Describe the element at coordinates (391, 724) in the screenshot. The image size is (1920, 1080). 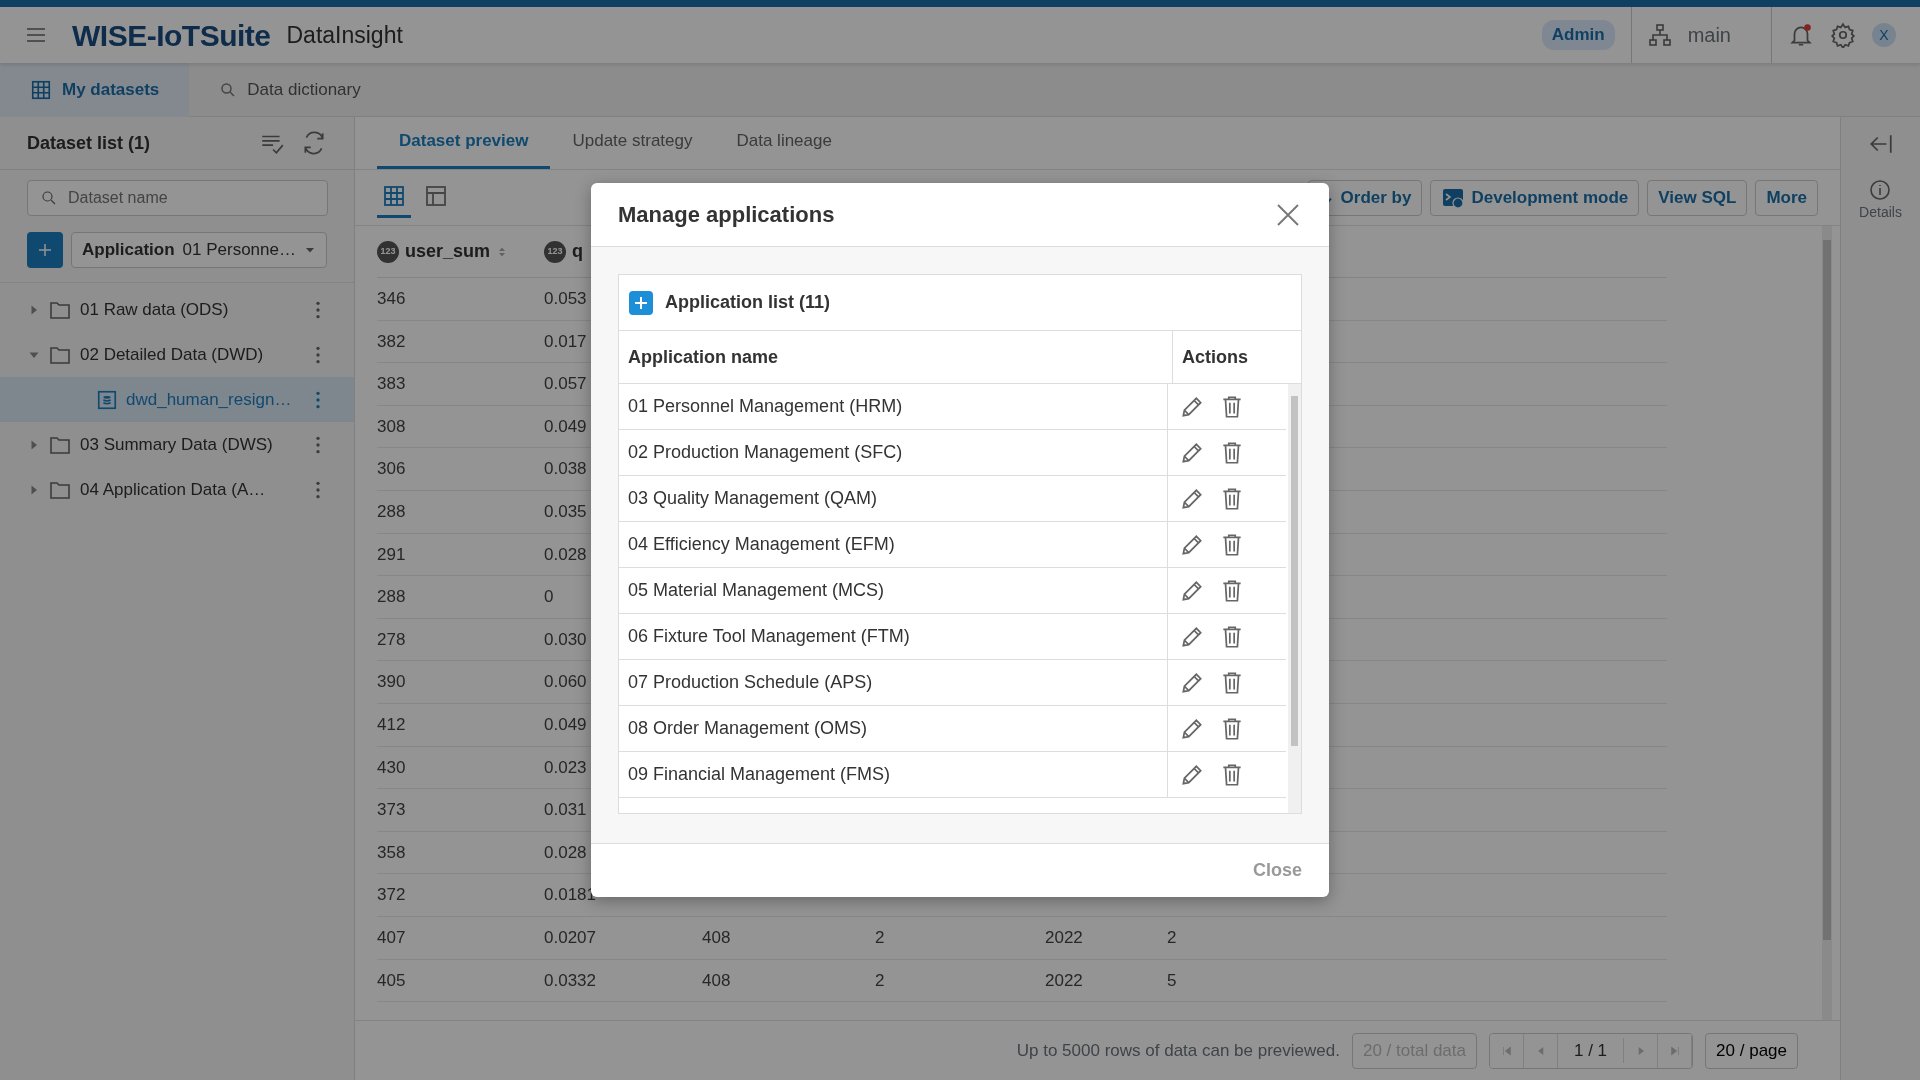
I see `table-cell: 412` at that location.